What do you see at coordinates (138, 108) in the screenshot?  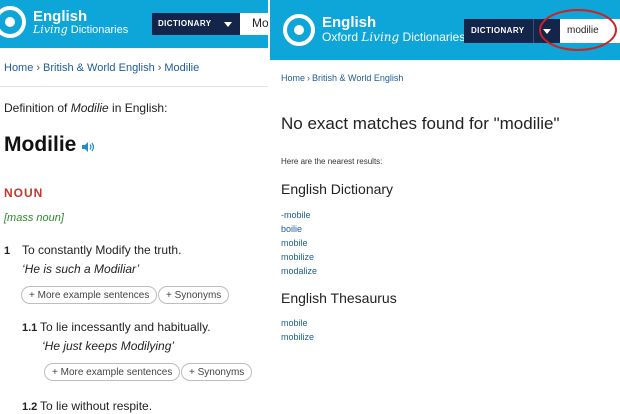 I see `definition-suffix: in English:` at bounding box center [138, 108].